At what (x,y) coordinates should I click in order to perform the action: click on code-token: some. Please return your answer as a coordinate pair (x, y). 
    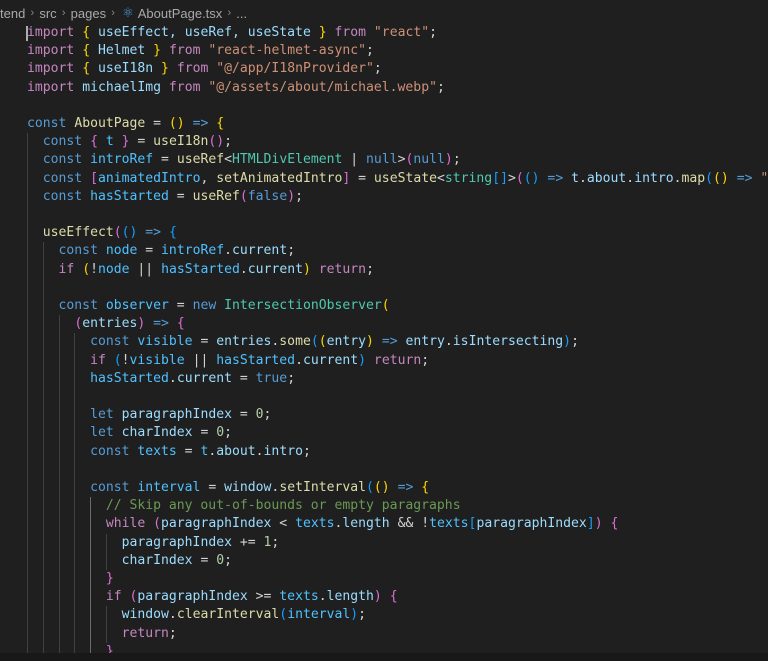
    Looking at the image, I should click on (295, 342).